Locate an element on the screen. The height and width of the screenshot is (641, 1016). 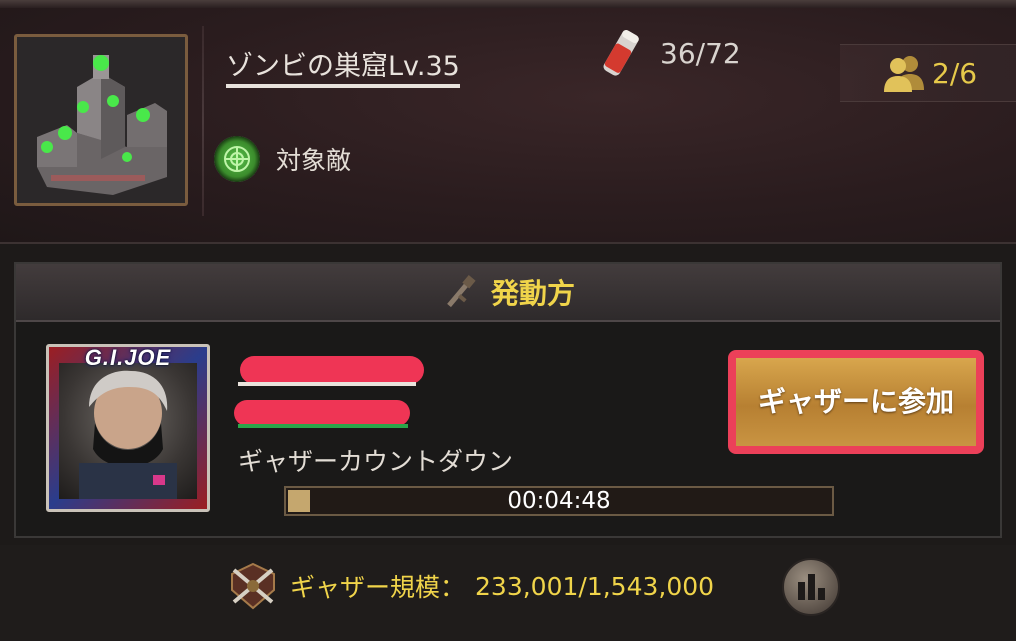
join-gather-button: ギャザーに参加 is located at coordinates (856, 402).